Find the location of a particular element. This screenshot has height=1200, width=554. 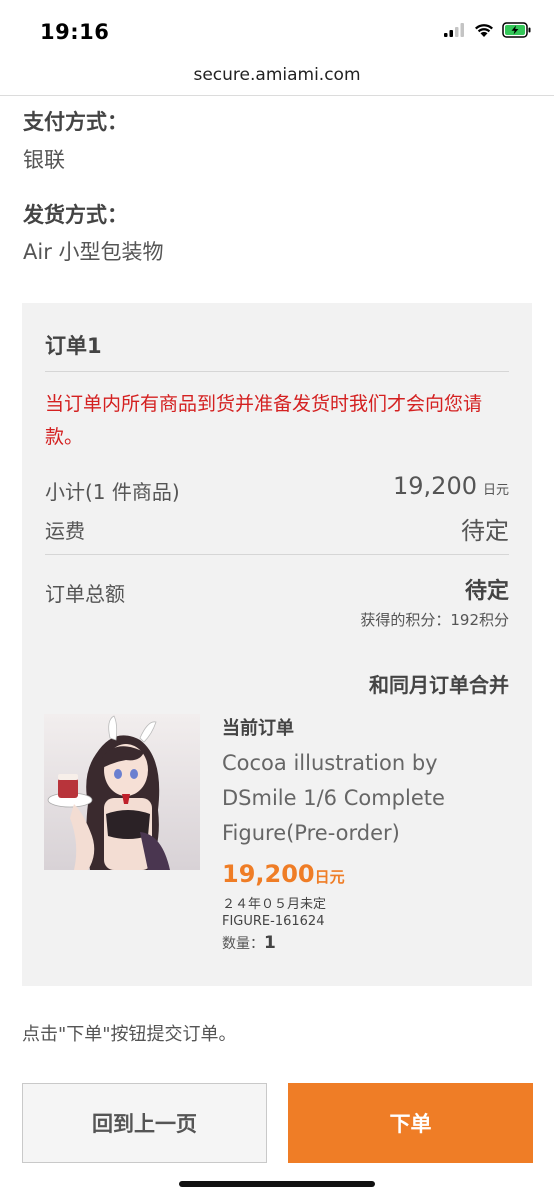

status-time: 19:16 is located at coordinates (75, 32).